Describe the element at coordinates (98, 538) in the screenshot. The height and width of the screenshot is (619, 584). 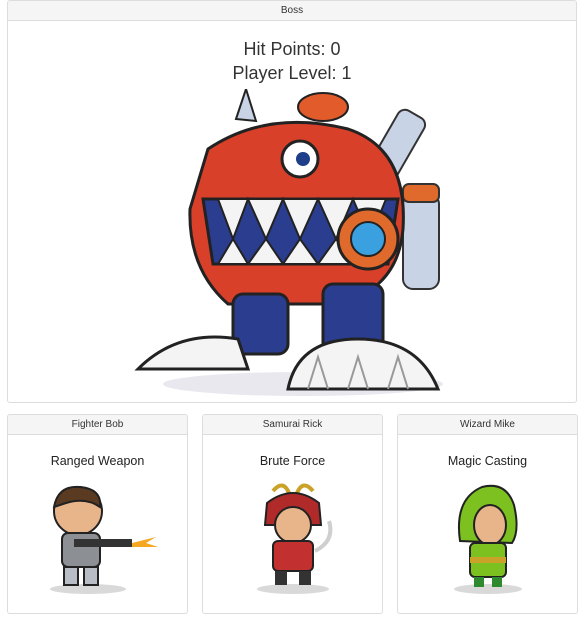
I see `soldier-icon` at that location.